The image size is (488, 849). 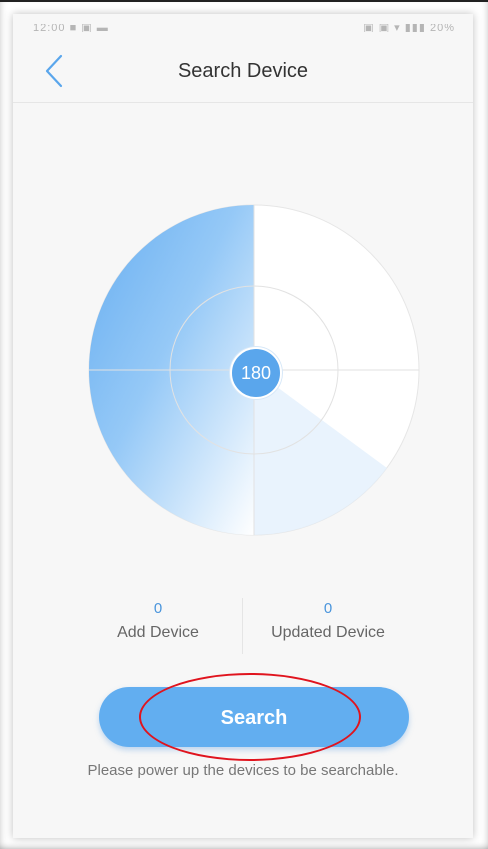 I want to click on nav-bar: Search Device, so click(x=243, y=71).